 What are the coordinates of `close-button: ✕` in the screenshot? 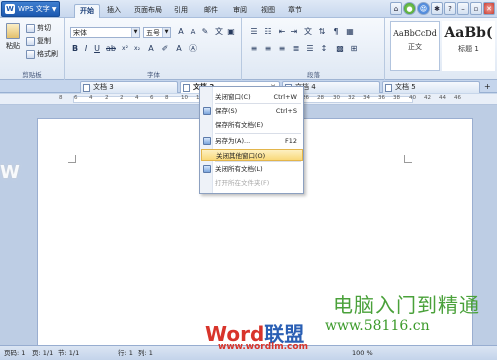 It's located at (489, 8).